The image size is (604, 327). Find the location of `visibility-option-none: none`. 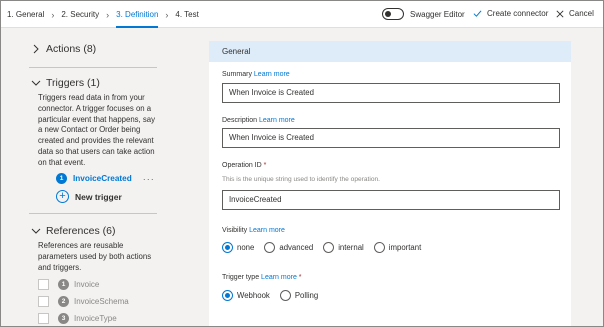

visibility-option-none: none is located at coordinates (238, 247).